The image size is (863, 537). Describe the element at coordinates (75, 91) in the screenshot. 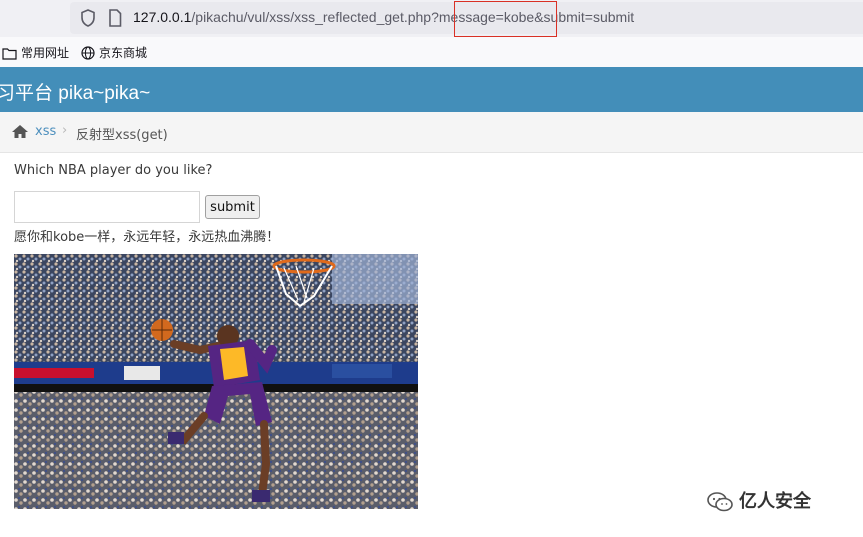

I see `site-title: 习平台 pika~pika~` at that location.